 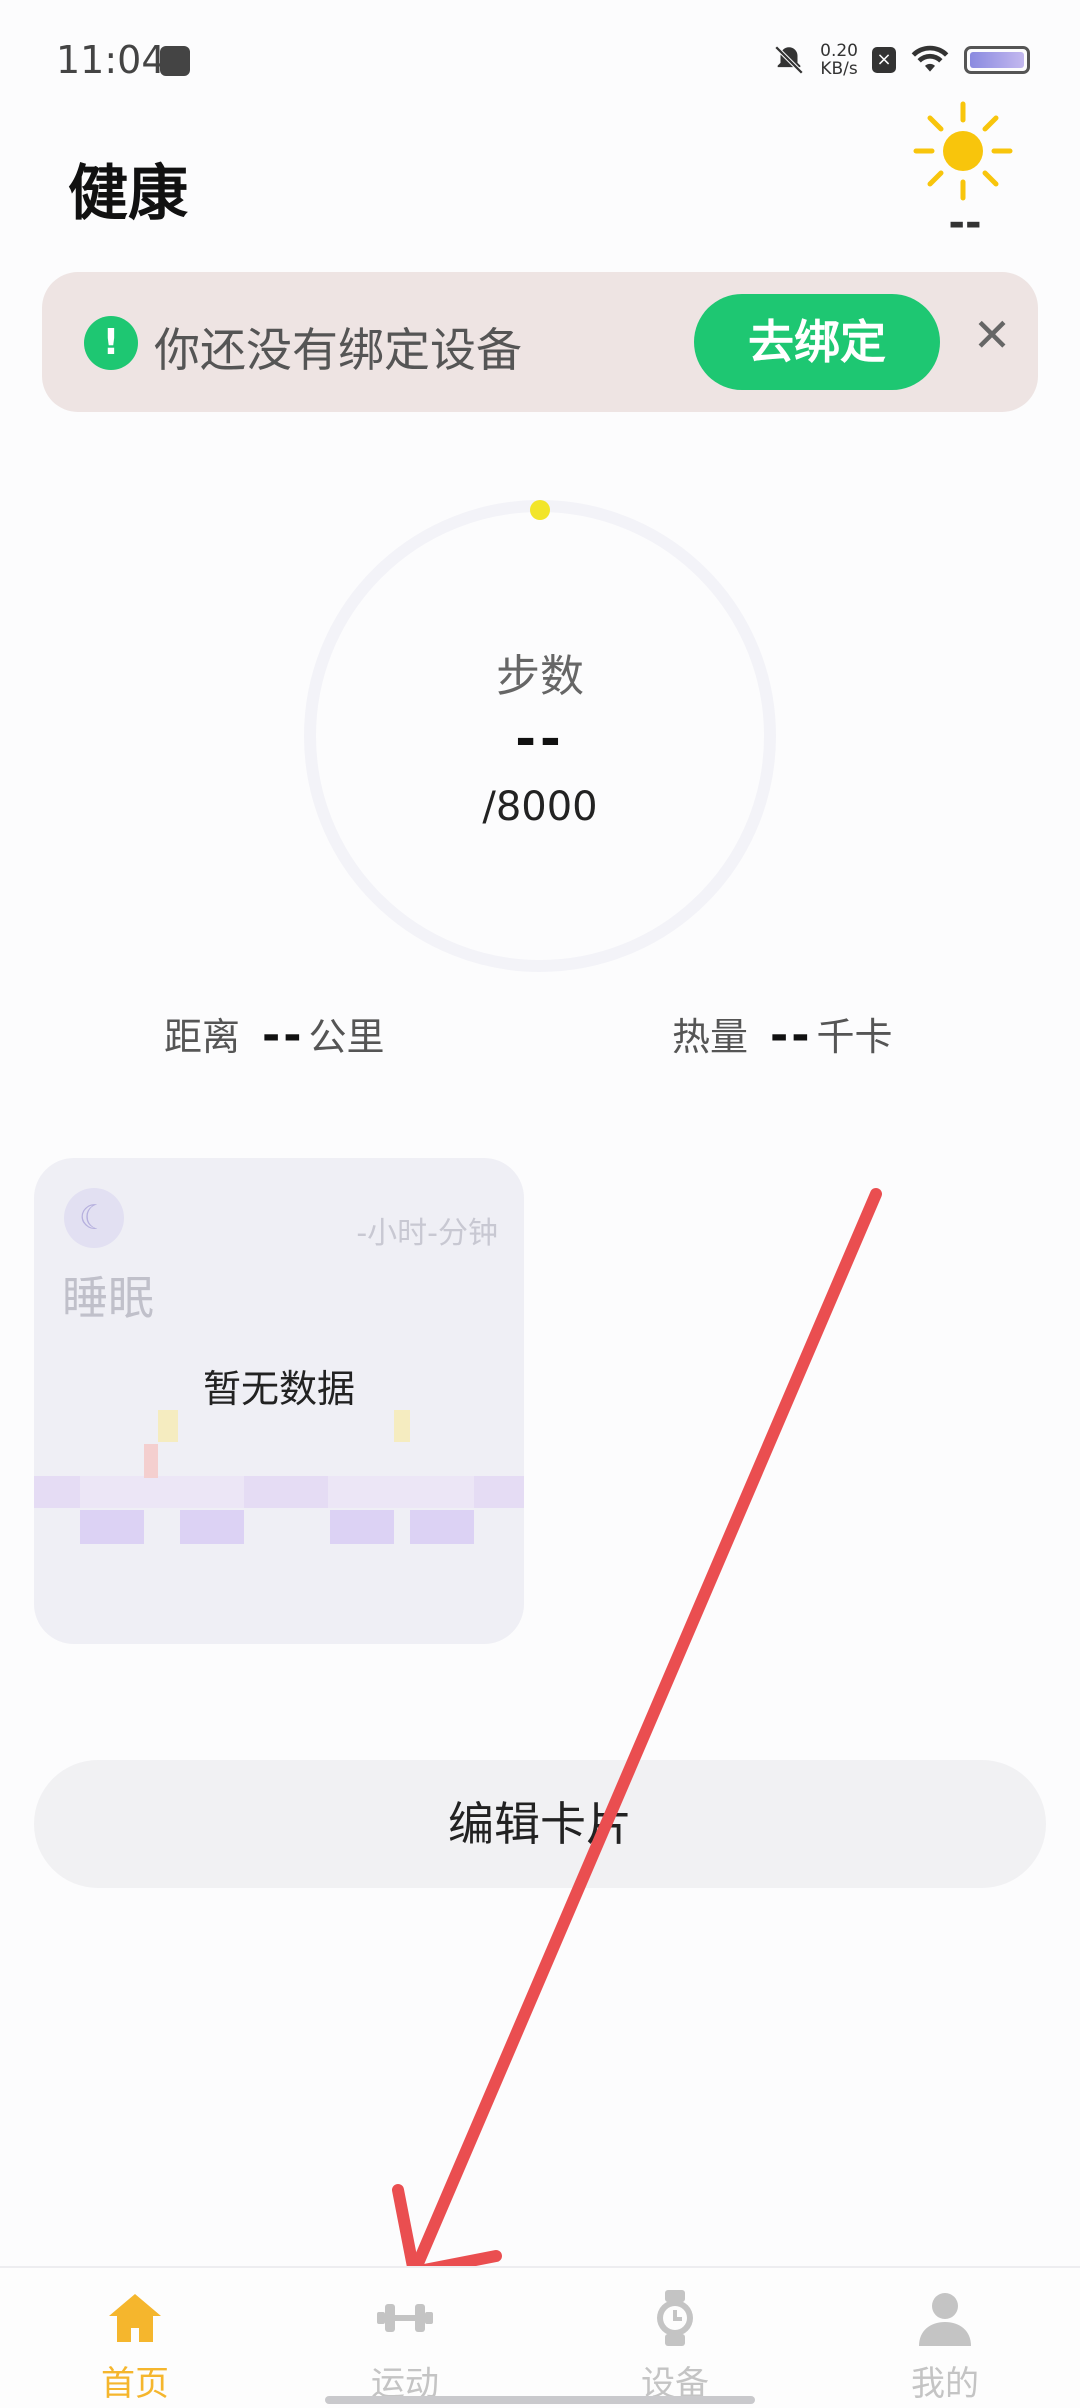 What do you see at coordinates (338, 350) in the screenshot?
I see `bind-device-message: 你还没有绑定设备` at bounding box center [338, 350].